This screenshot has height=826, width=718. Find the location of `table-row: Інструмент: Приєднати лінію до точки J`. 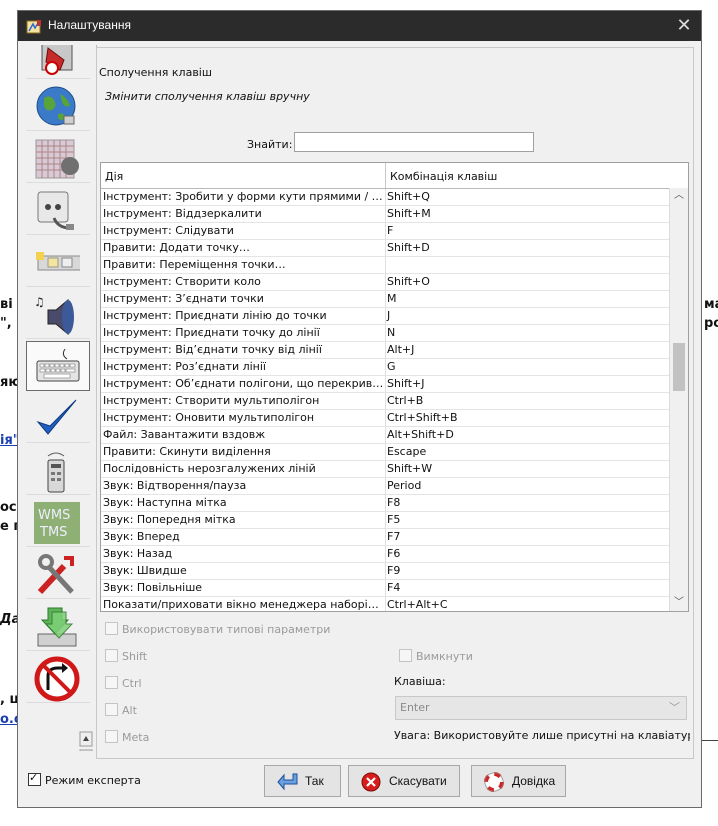

table-row: Інструмент: Приєднати лінію до точки J is located at coordinates (386, 316).